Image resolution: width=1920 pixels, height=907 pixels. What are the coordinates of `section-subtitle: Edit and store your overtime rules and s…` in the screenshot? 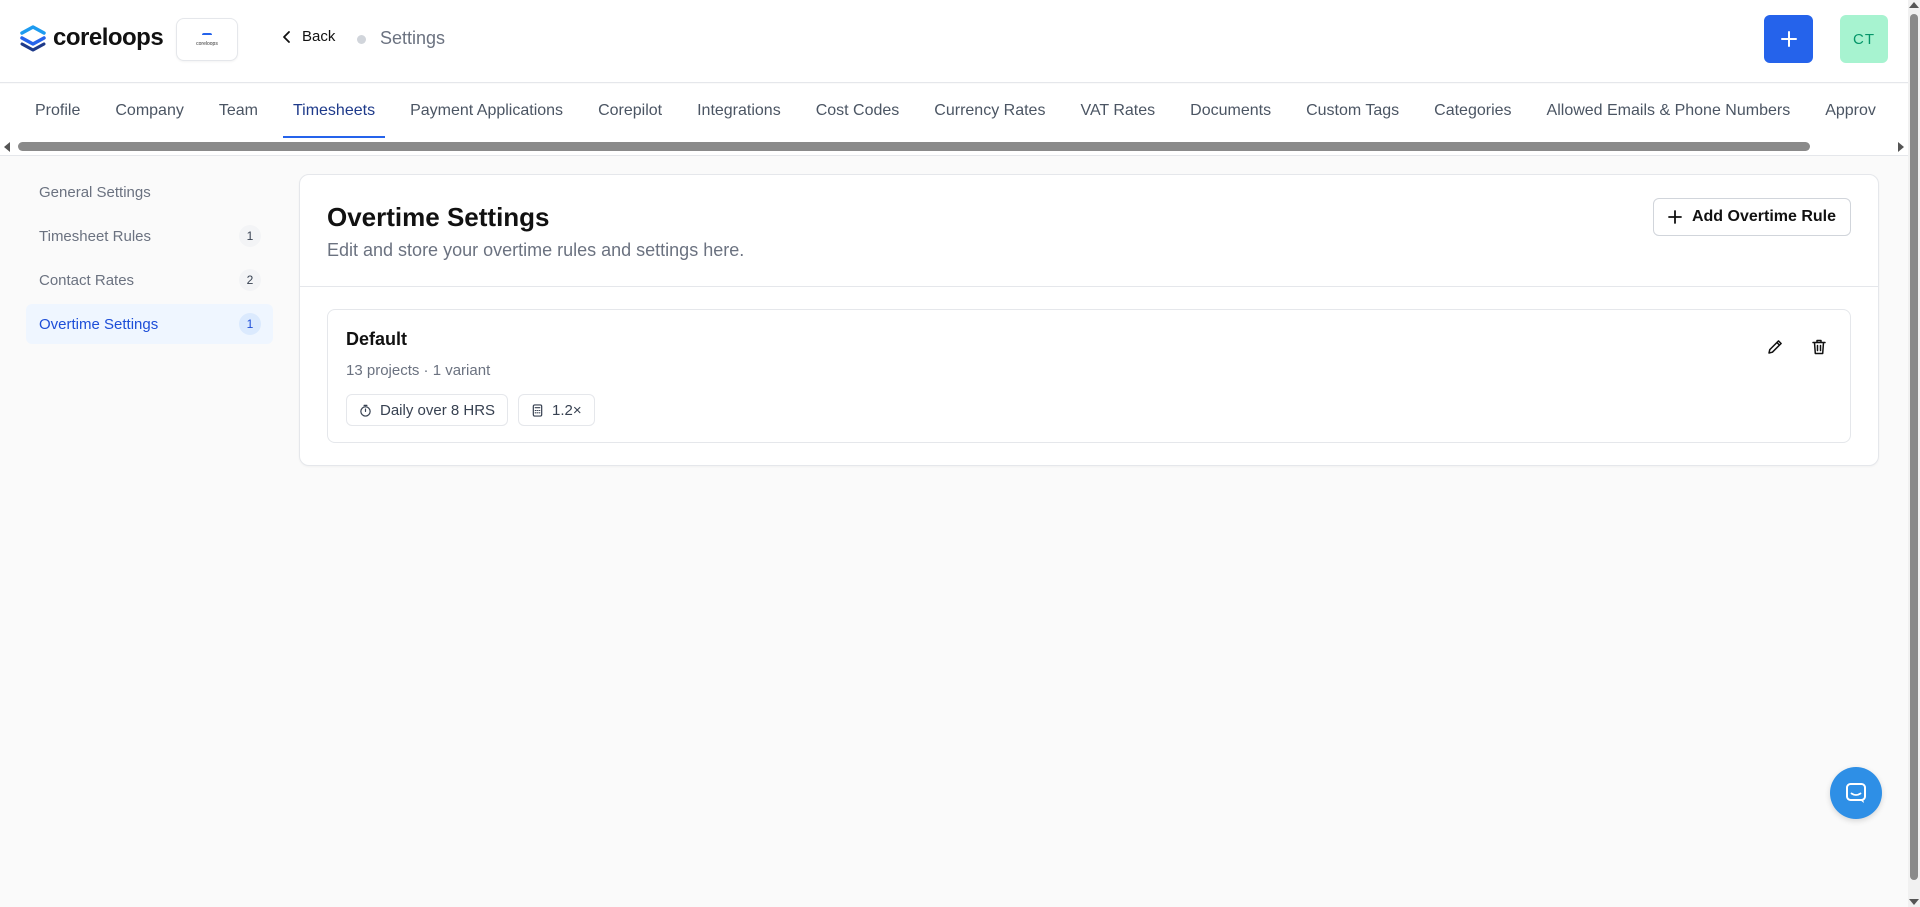 It's located at (536, 250).